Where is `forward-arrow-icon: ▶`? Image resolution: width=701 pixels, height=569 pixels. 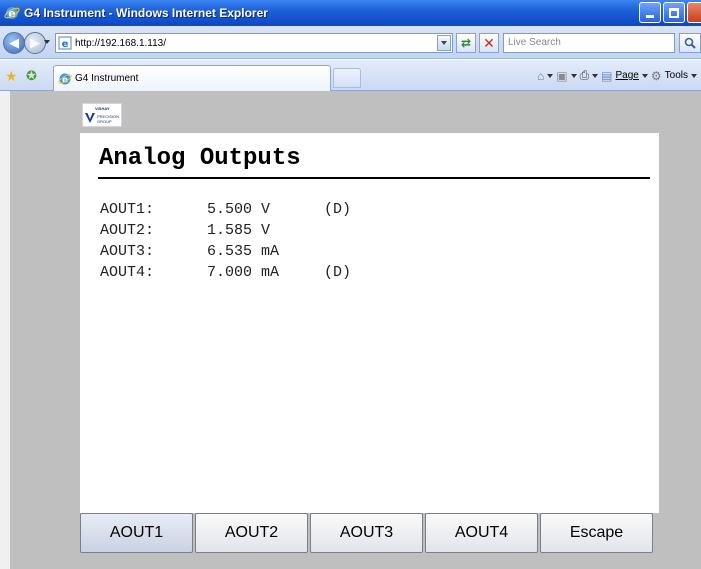
forward-arrow-icon: ▶ is located at coordinates (35, 42).